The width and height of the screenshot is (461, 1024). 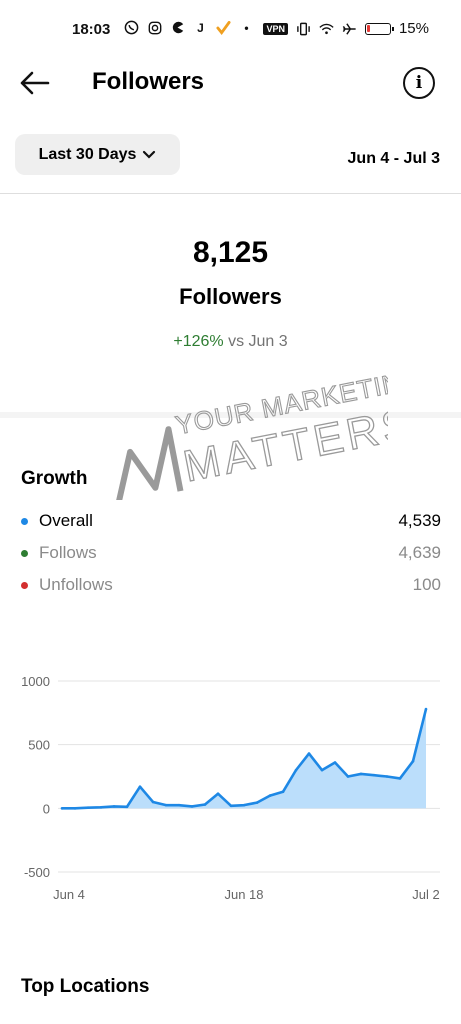 What do you see at coordinates (230, 296) in the screenshot?
I see `followers-label: Followers` at bounding box center [230, 296].